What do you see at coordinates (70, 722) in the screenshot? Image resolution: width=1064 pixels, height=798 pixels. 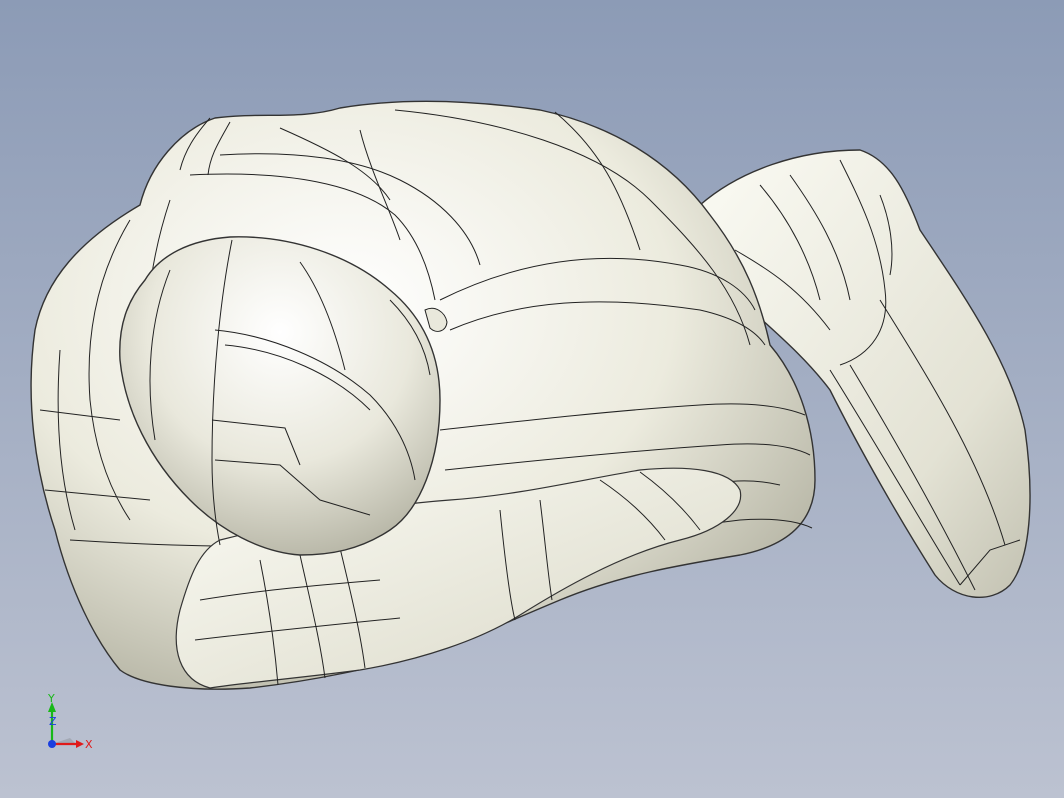 I see `axis-triad: Y X Z` at bounding box center [70, 722].